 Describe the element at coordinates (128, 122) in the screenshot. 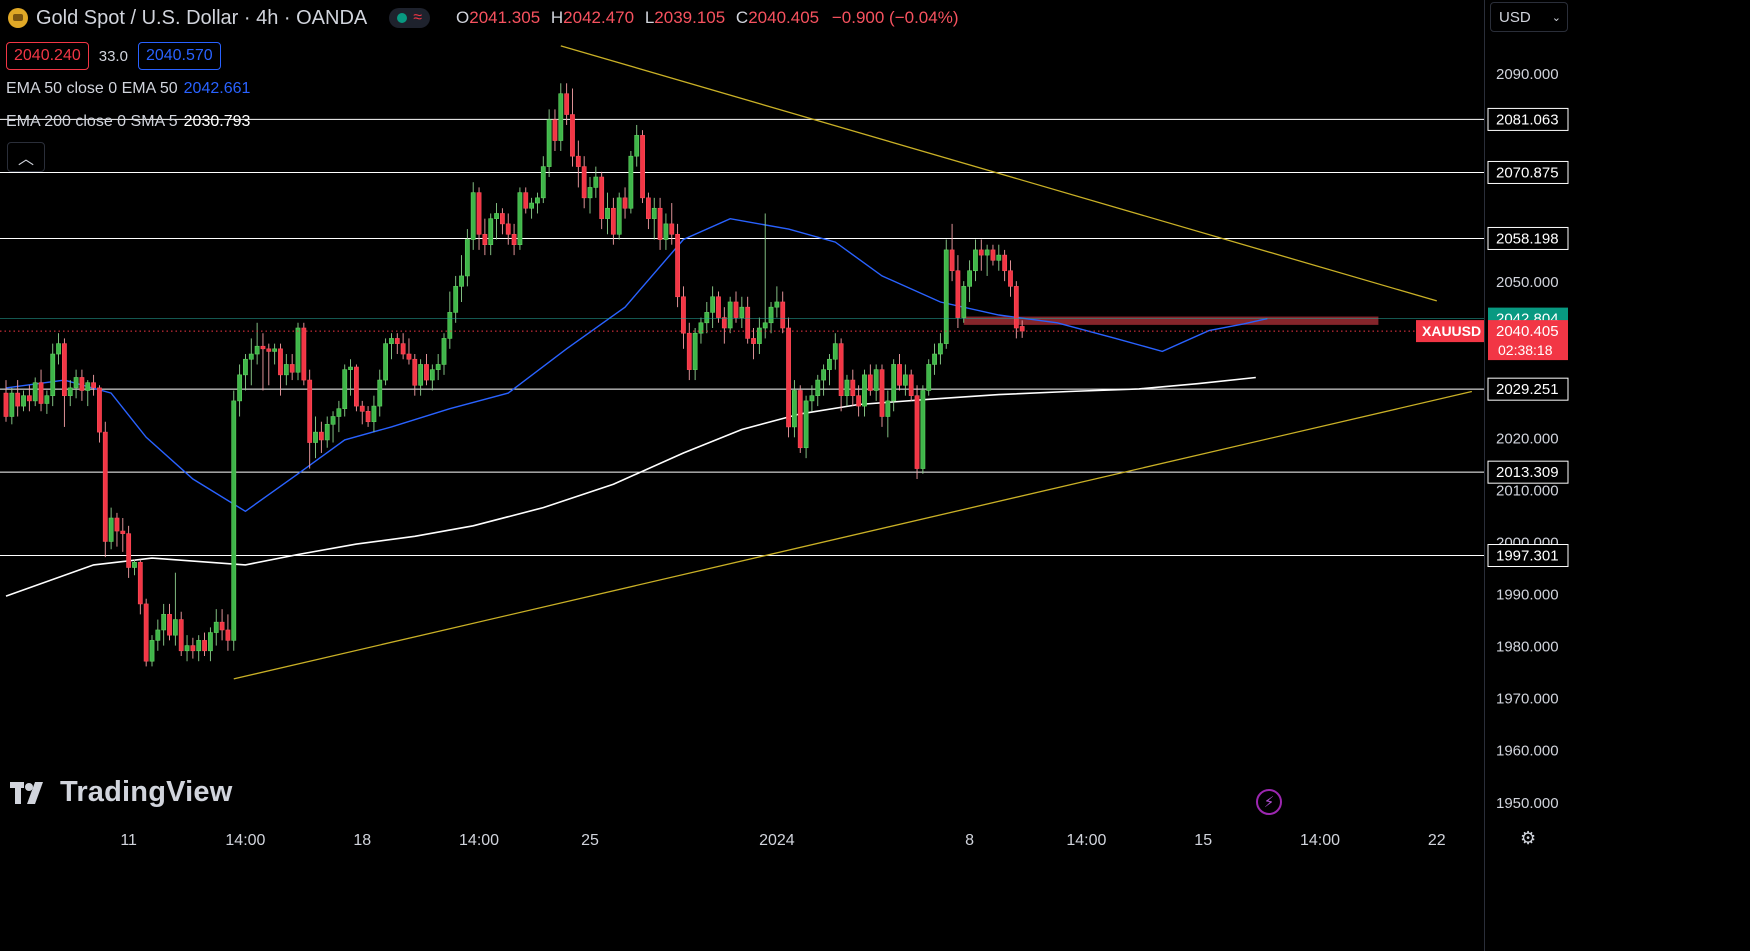

I see `indicator-ema200: EMA 200 close 0 SMA 5 2030.793` at that location.